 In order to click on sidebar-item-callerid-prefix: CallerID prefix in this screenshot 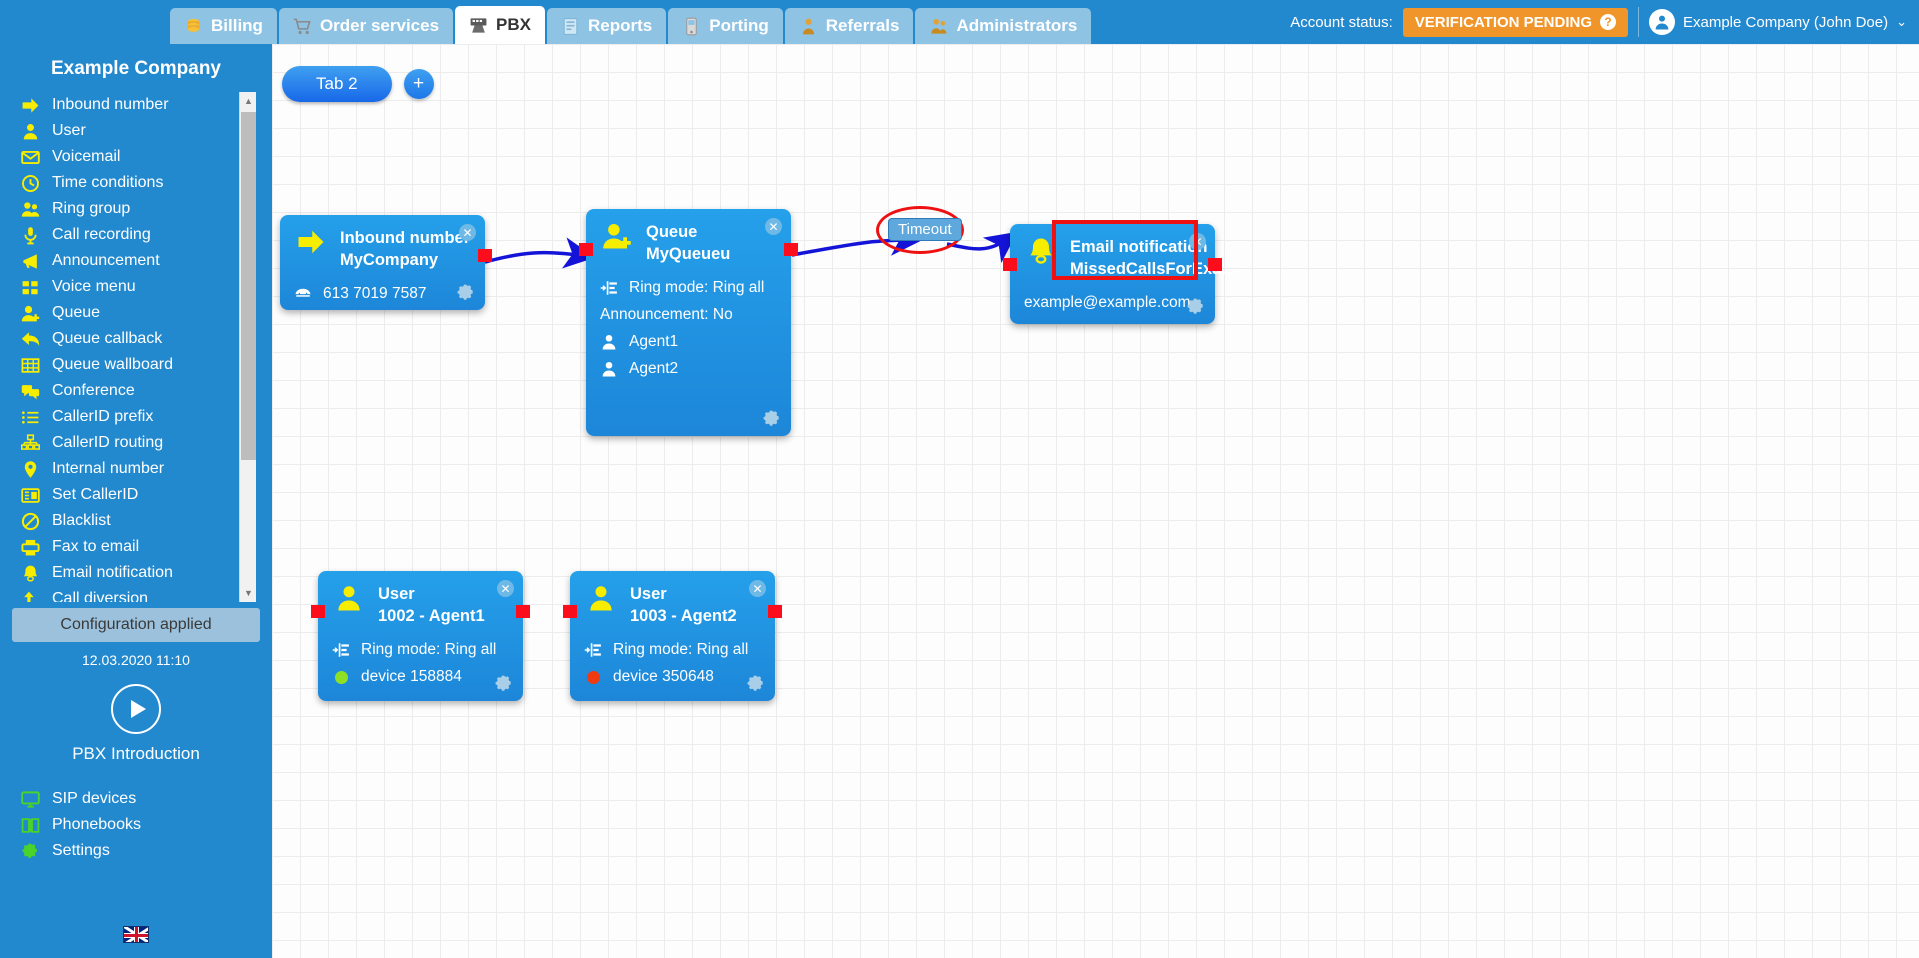, I will do `click(145, 417)`.